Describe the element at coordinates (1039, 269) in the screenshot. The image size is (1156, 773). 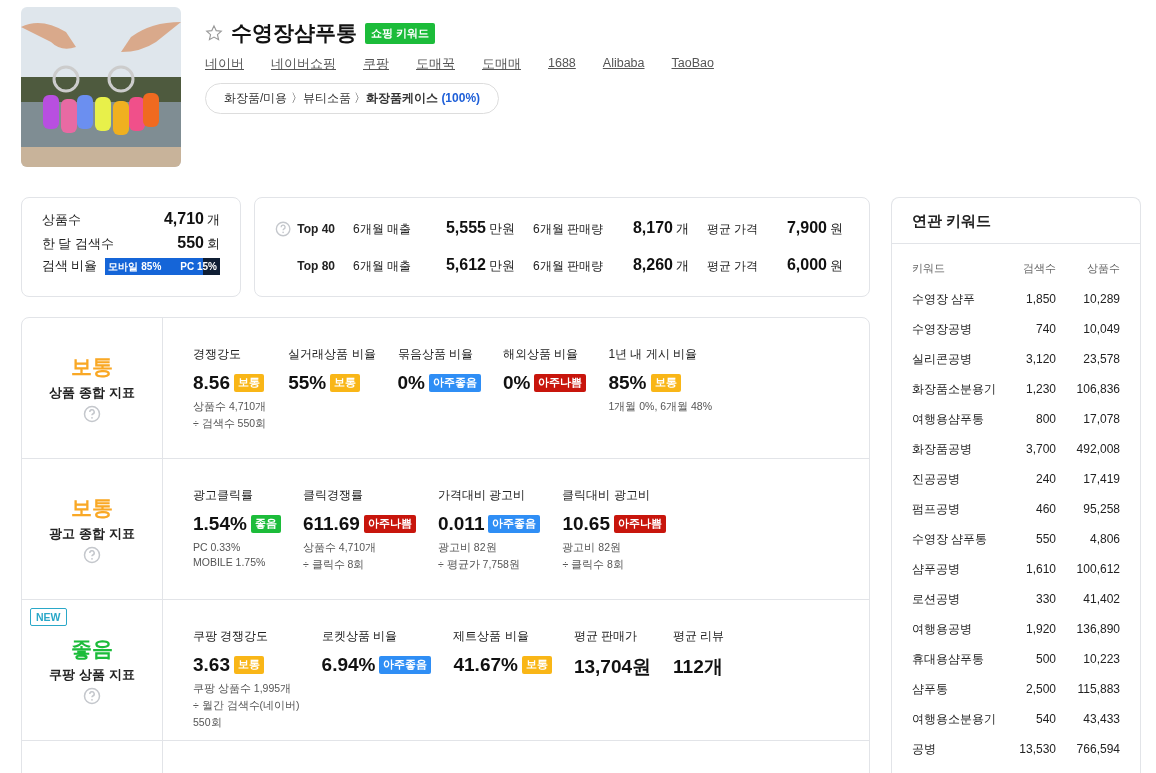
I see `column-header: 검색수` at that location.